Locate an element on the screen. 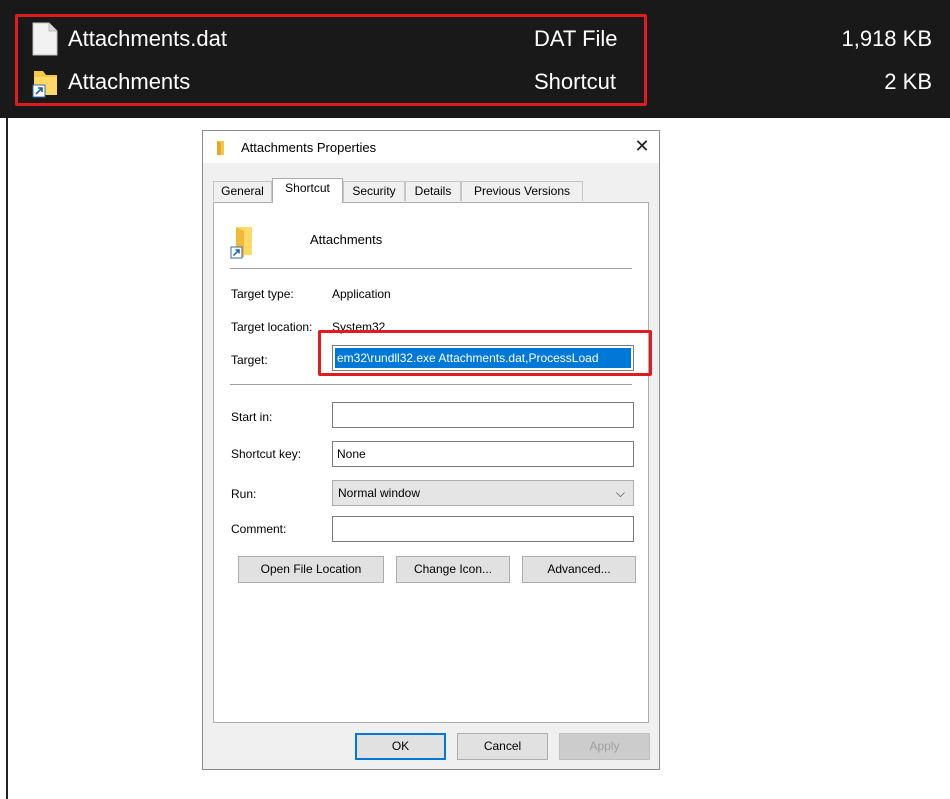 The width and height of the screenshot is (950, 799). tab-previous-versions: Previous Versions is located at coordinates (522, 191).